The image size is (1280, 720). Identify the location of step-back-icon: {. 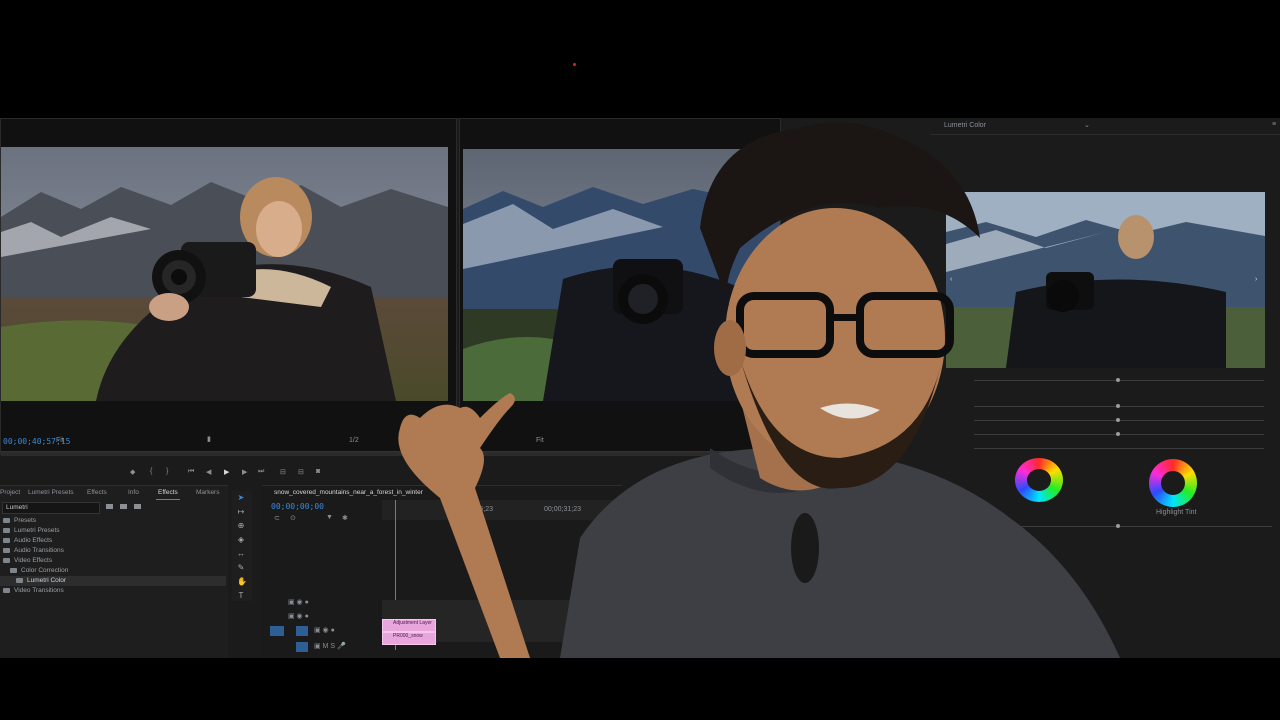
(151, 471).